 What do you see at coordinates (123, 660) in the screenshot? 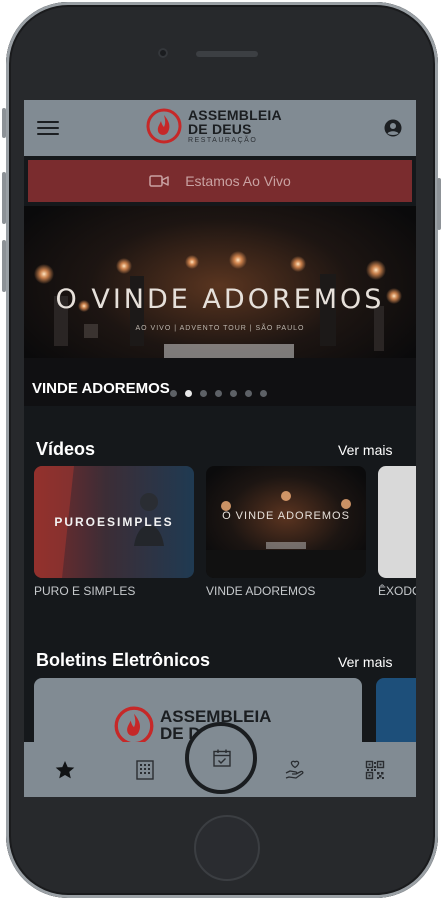
I see `bulletins-section-title: Boletins Eletrônicos` at bounding box center [123, 660].